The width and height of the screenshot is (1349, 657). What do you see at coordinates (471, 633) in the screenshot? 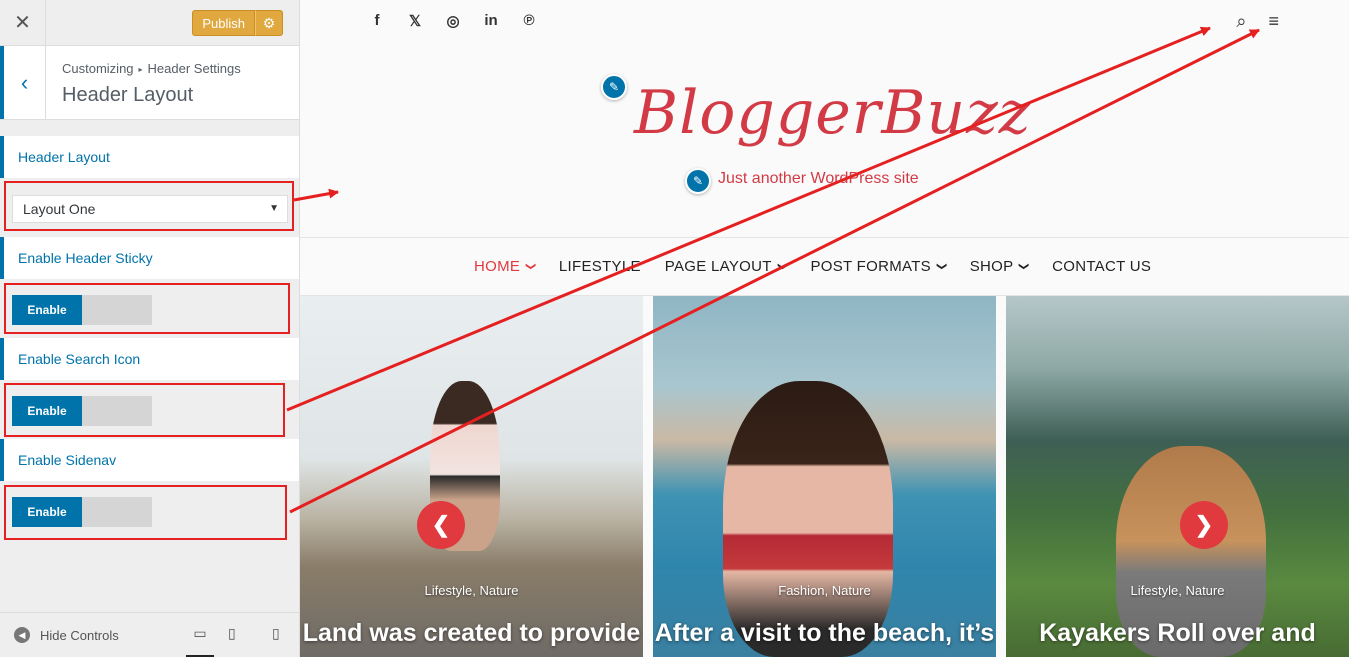
I see `slide-title: Land was created to provide` at bounding box center [471, 633].